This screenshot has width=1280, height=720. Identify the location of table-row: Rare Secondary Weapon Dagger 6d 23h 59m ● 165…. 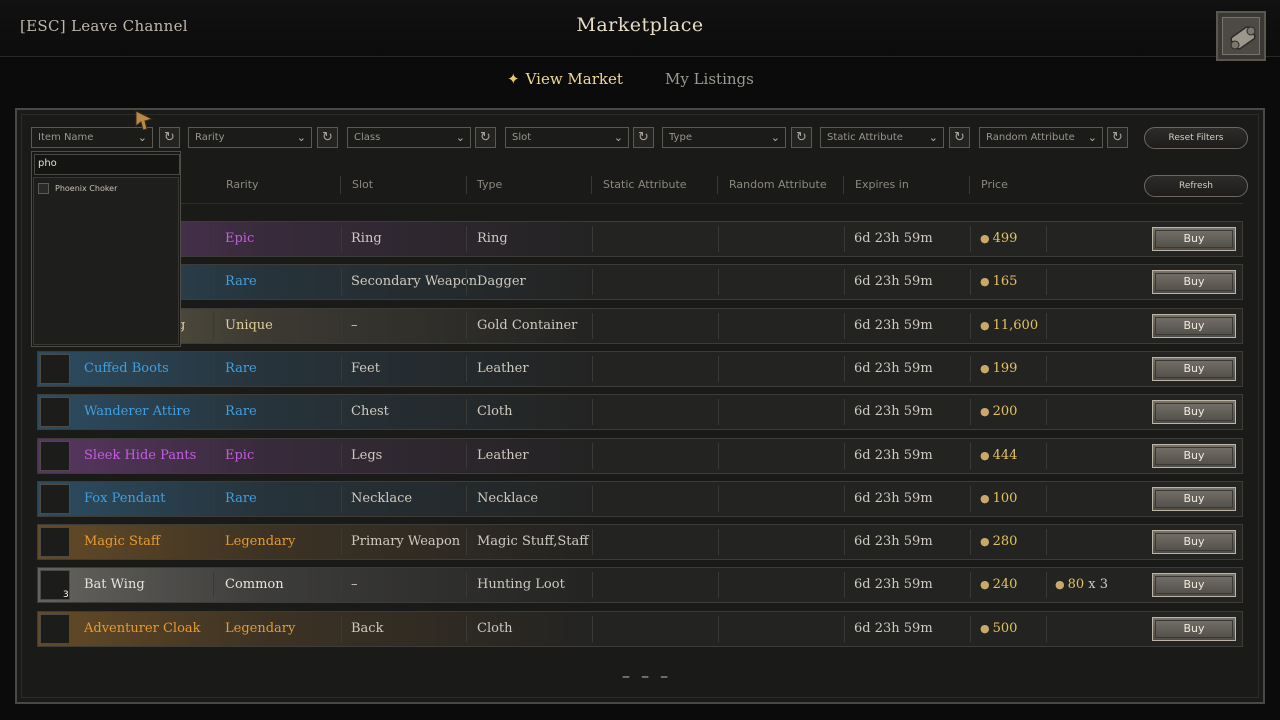
(640, 282).